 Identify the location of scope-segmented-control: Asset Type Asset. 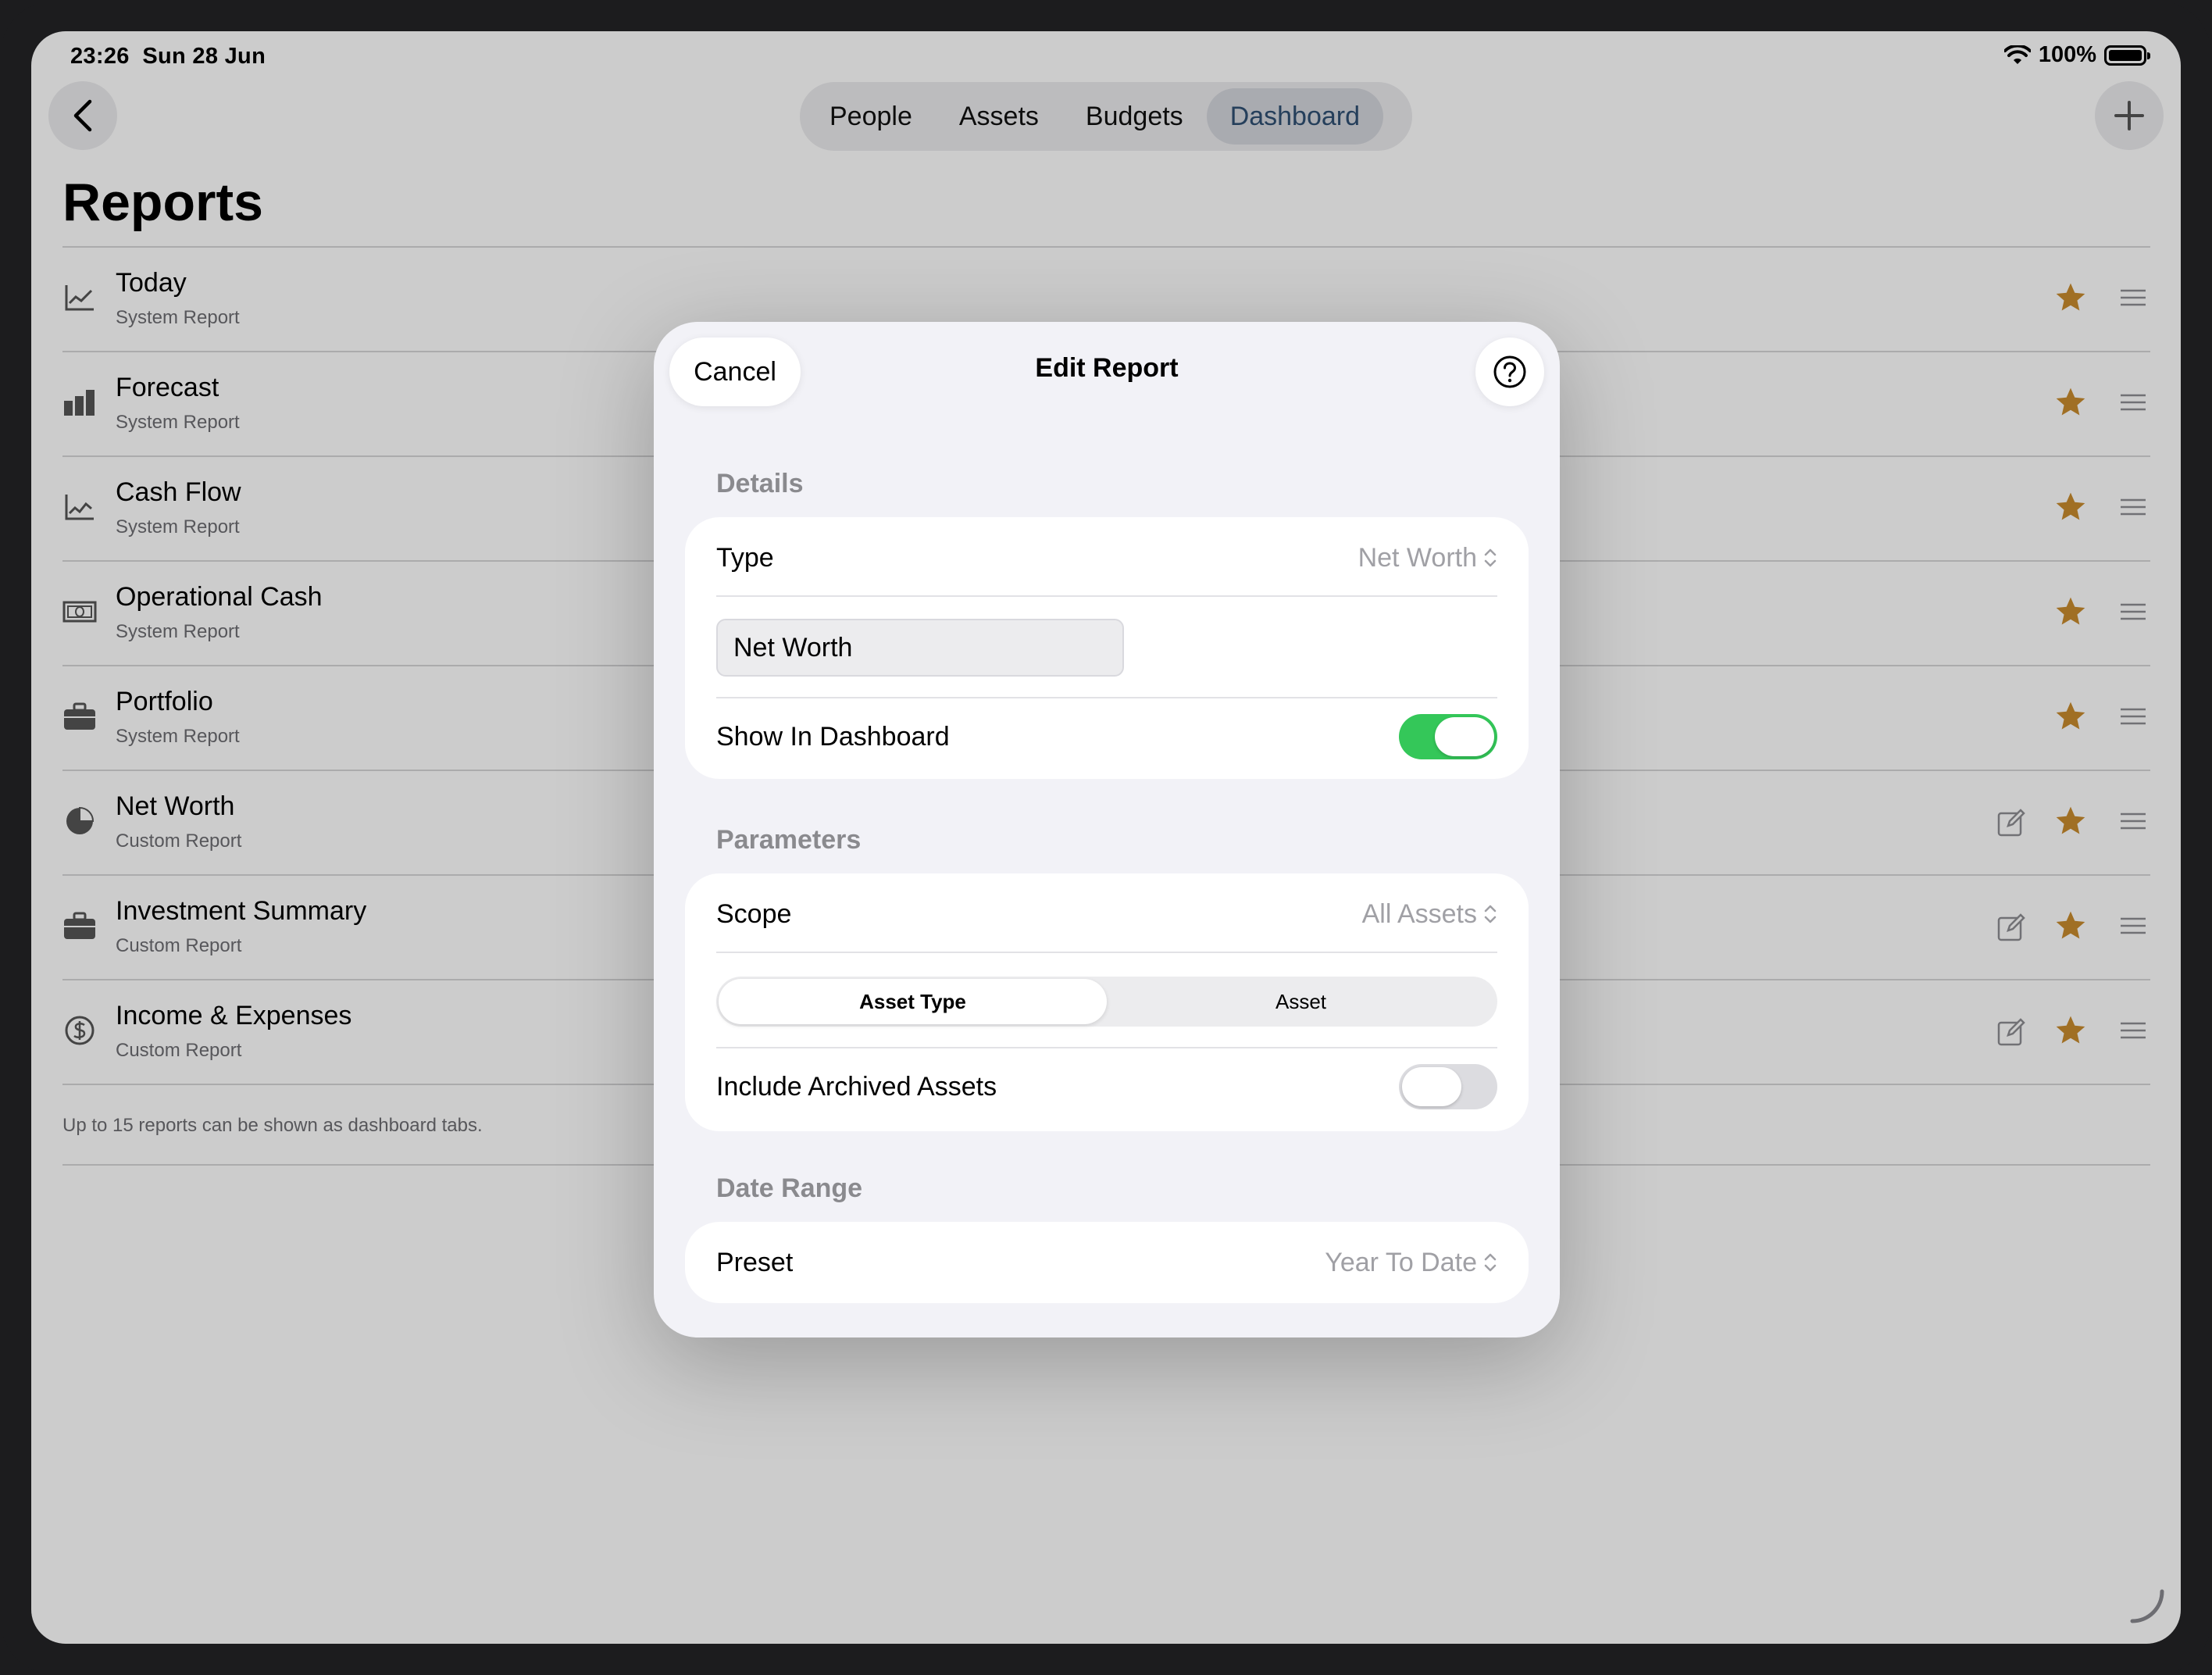
(1106, 1002).